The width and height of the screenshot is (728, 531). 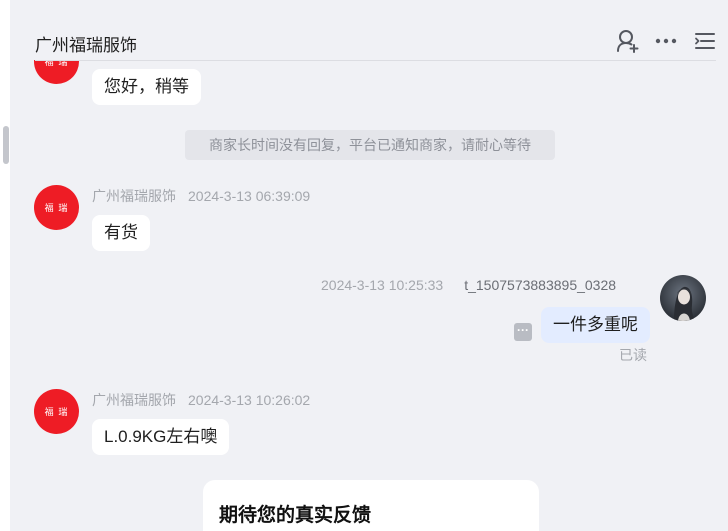 I want to click on system-notice: 商家长时间没有回复，平台已通知商家，请耐心等待, so click(x=370, y=145).